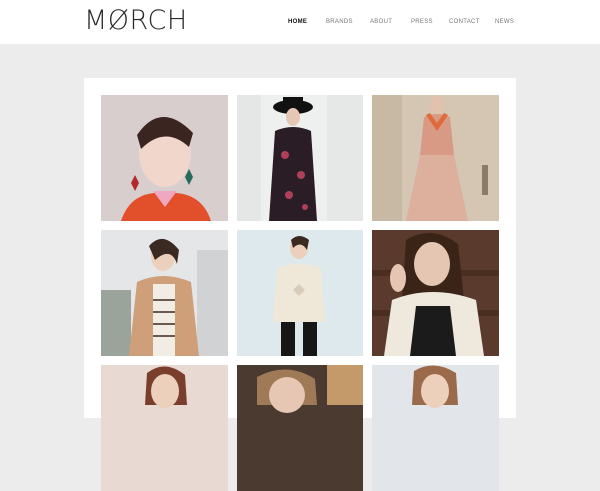  Describe the element at coordinates (504, 22) in the screenshot. I see `nav-item-news: NEWS` at that location.